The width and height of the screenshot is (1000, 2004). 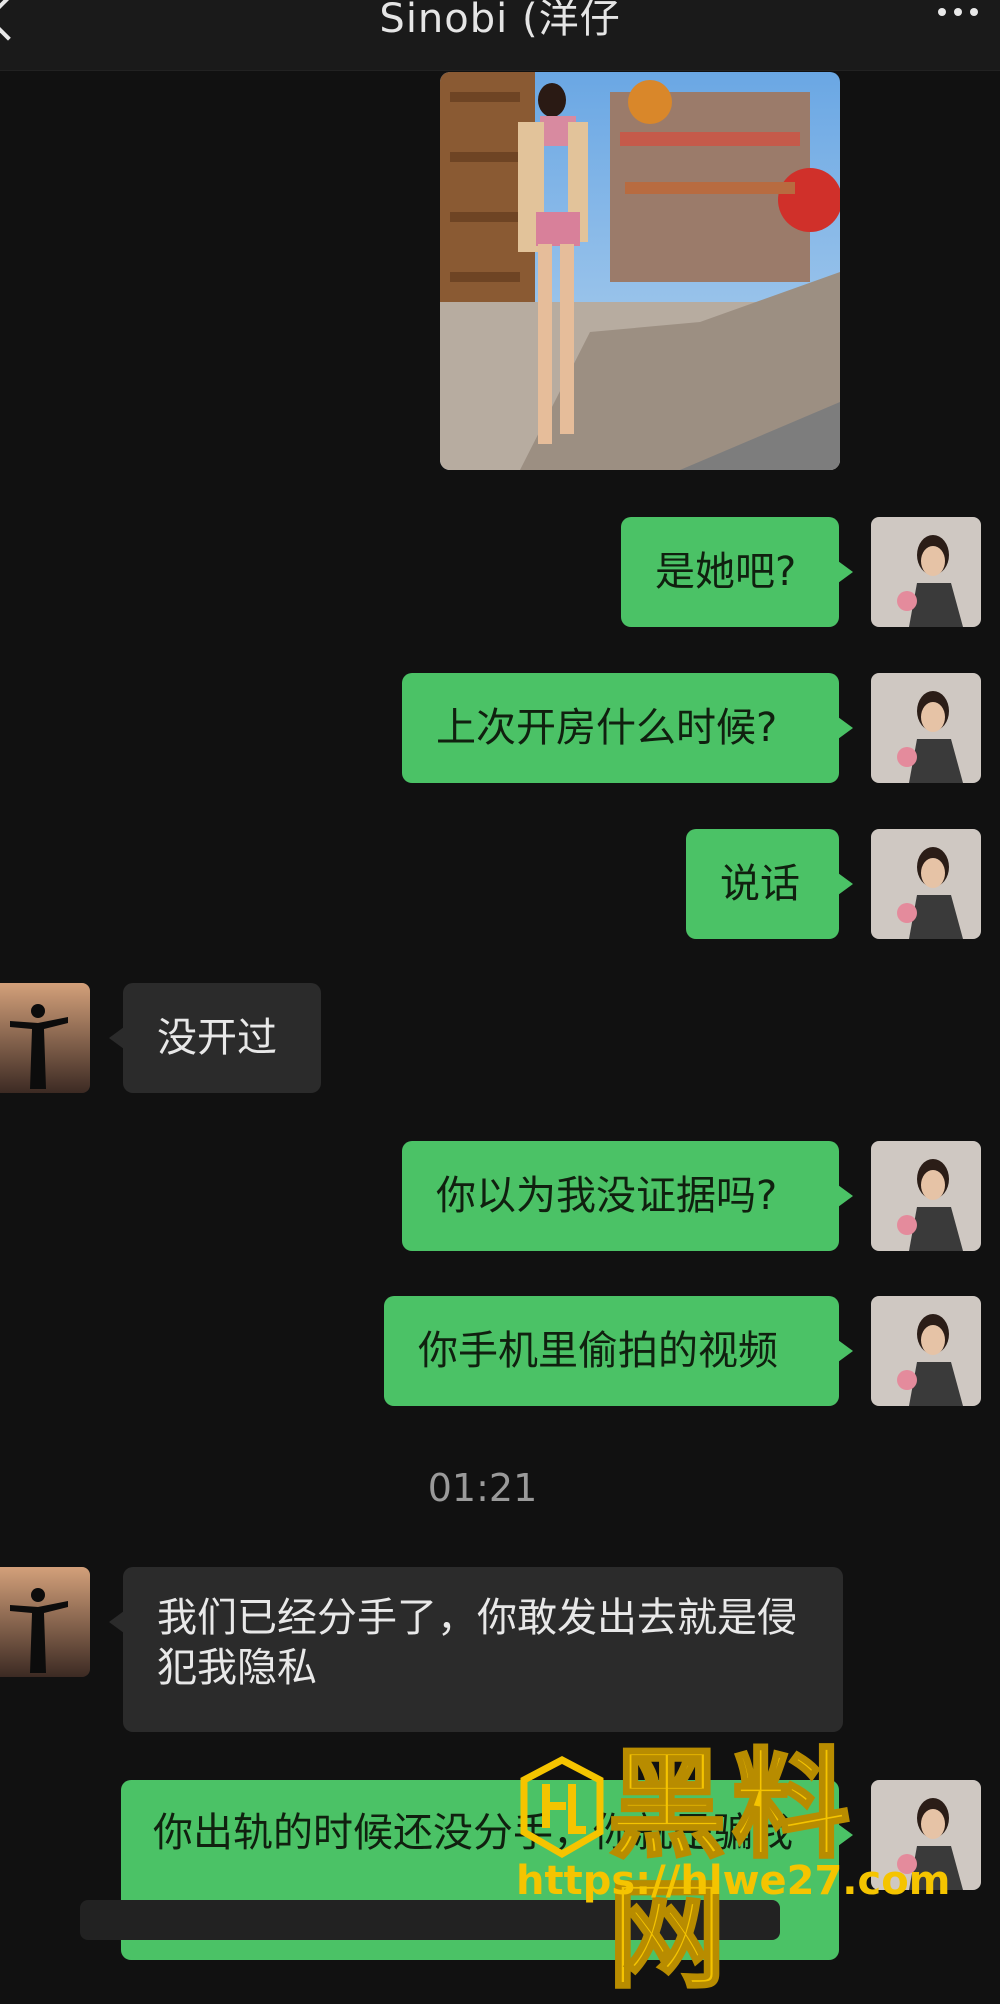 What do you see at coordinates (737, 572) in the screenshot?
I see `sent-message: 是她吧?` at bounding box center [737, 572].